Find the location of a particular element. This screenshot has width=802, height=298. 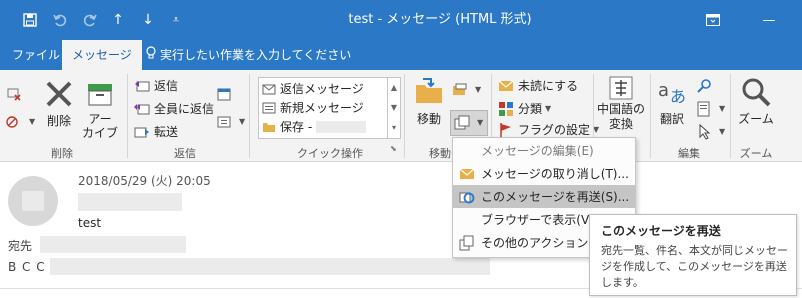

recall-icon is located at coordinates (467, 173).